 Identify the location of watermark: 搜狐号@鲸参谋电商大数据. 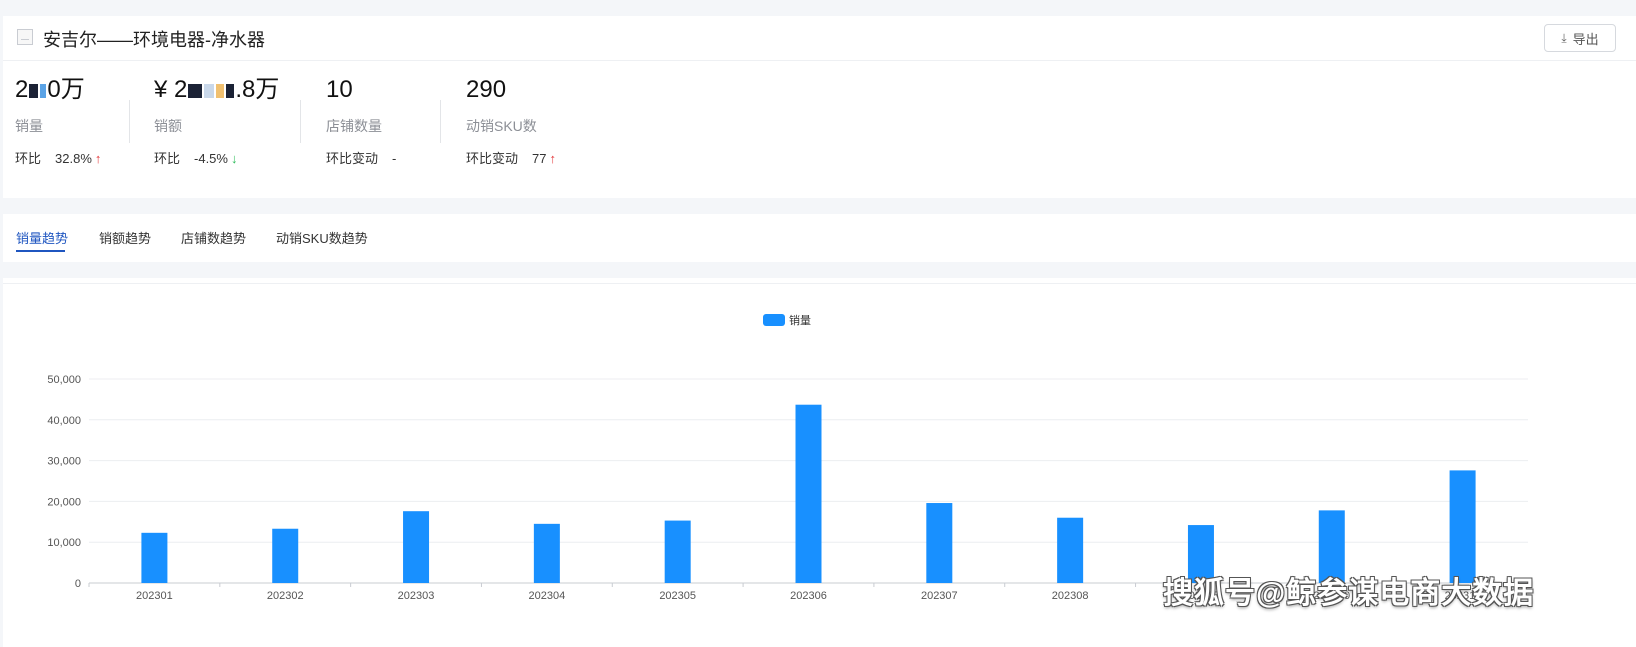
(1349, 593).